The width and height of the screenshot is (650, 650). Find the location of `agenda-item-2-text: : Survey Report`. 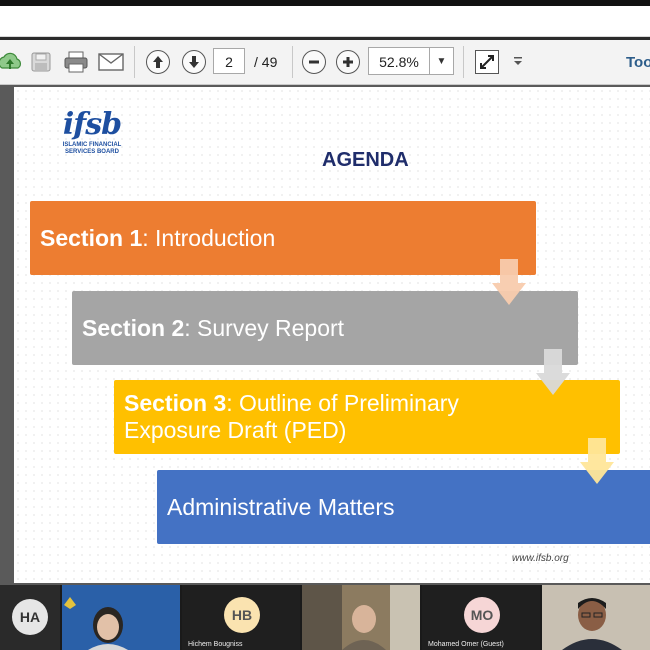

agenda-item-2-text: : Survey Report is located at coordinates (264, 327).